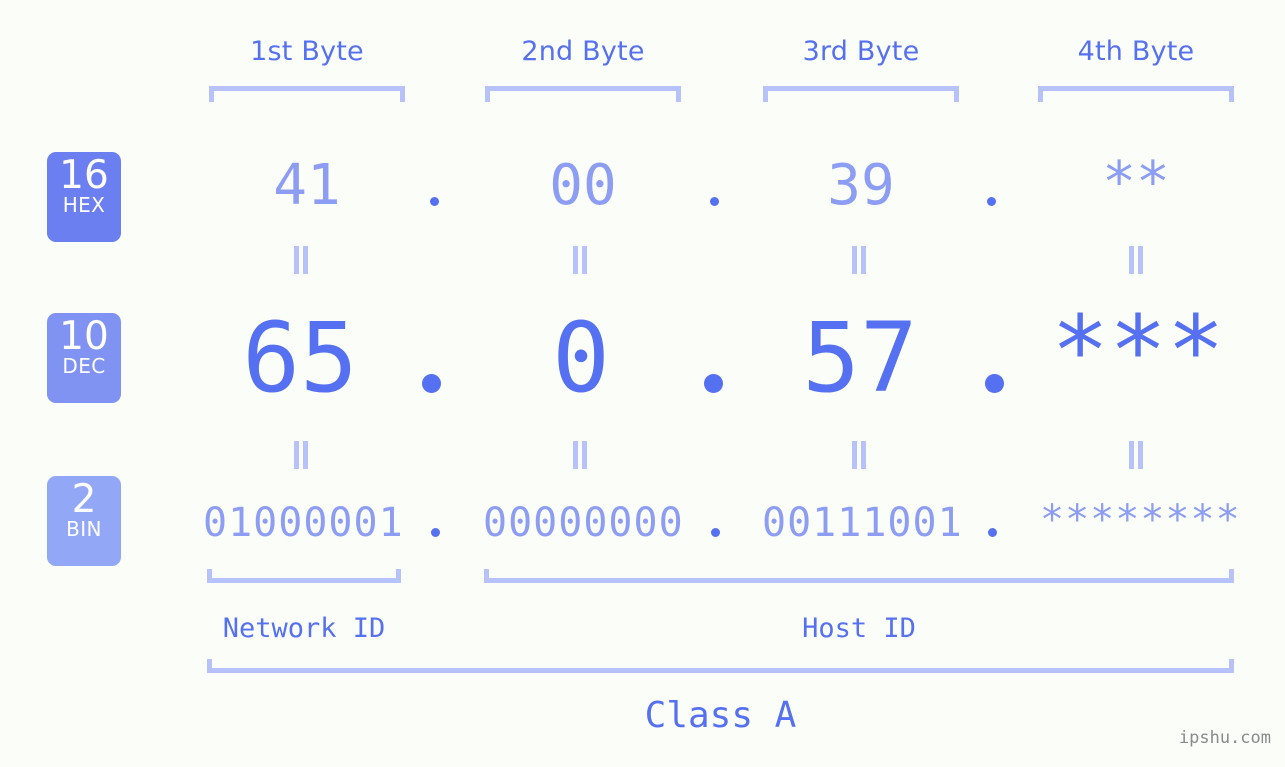 The height and width of the screenshot is (767, 1285). What do you see at coordinates (84, 336) in the screenshot?
I see `badge-dec-base: 10` at bounding box center [84, 336].